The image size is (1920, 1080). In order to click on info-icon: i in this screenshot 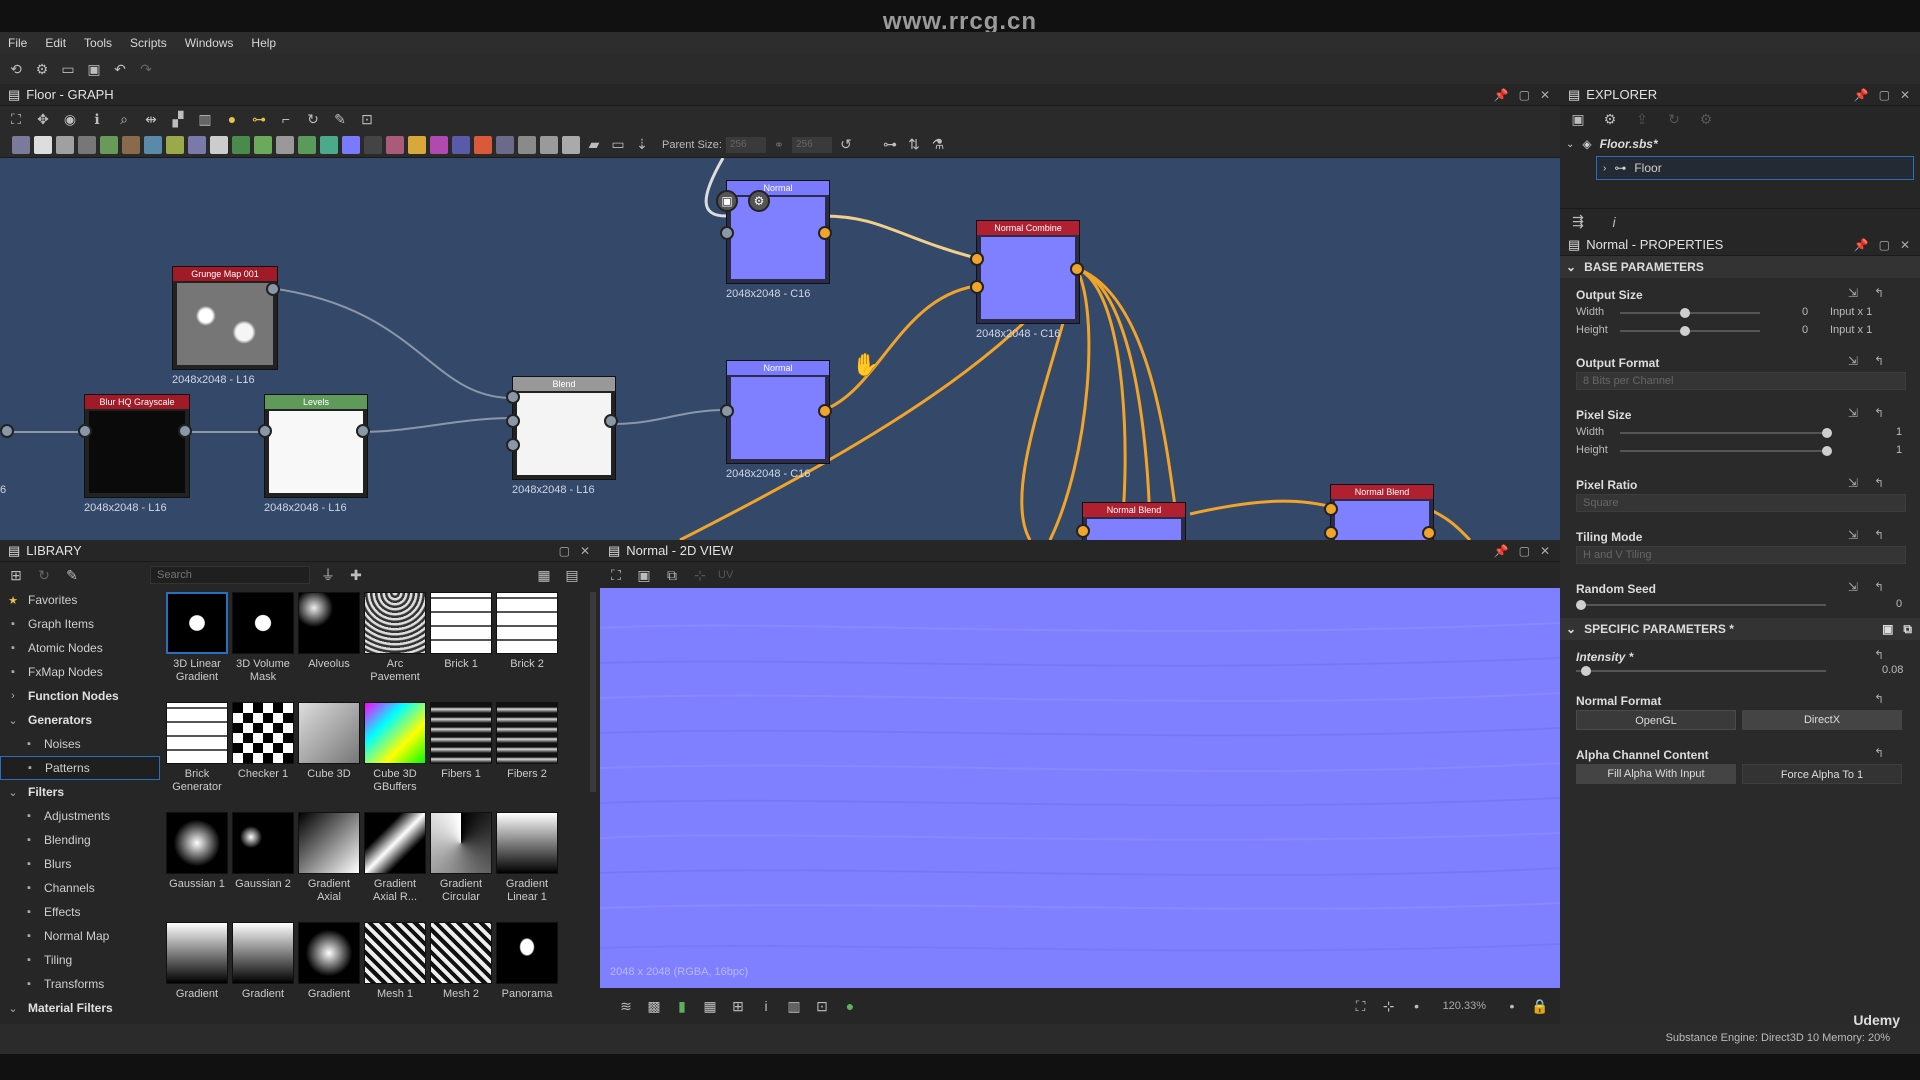, I will do `click(766, 1006)`.